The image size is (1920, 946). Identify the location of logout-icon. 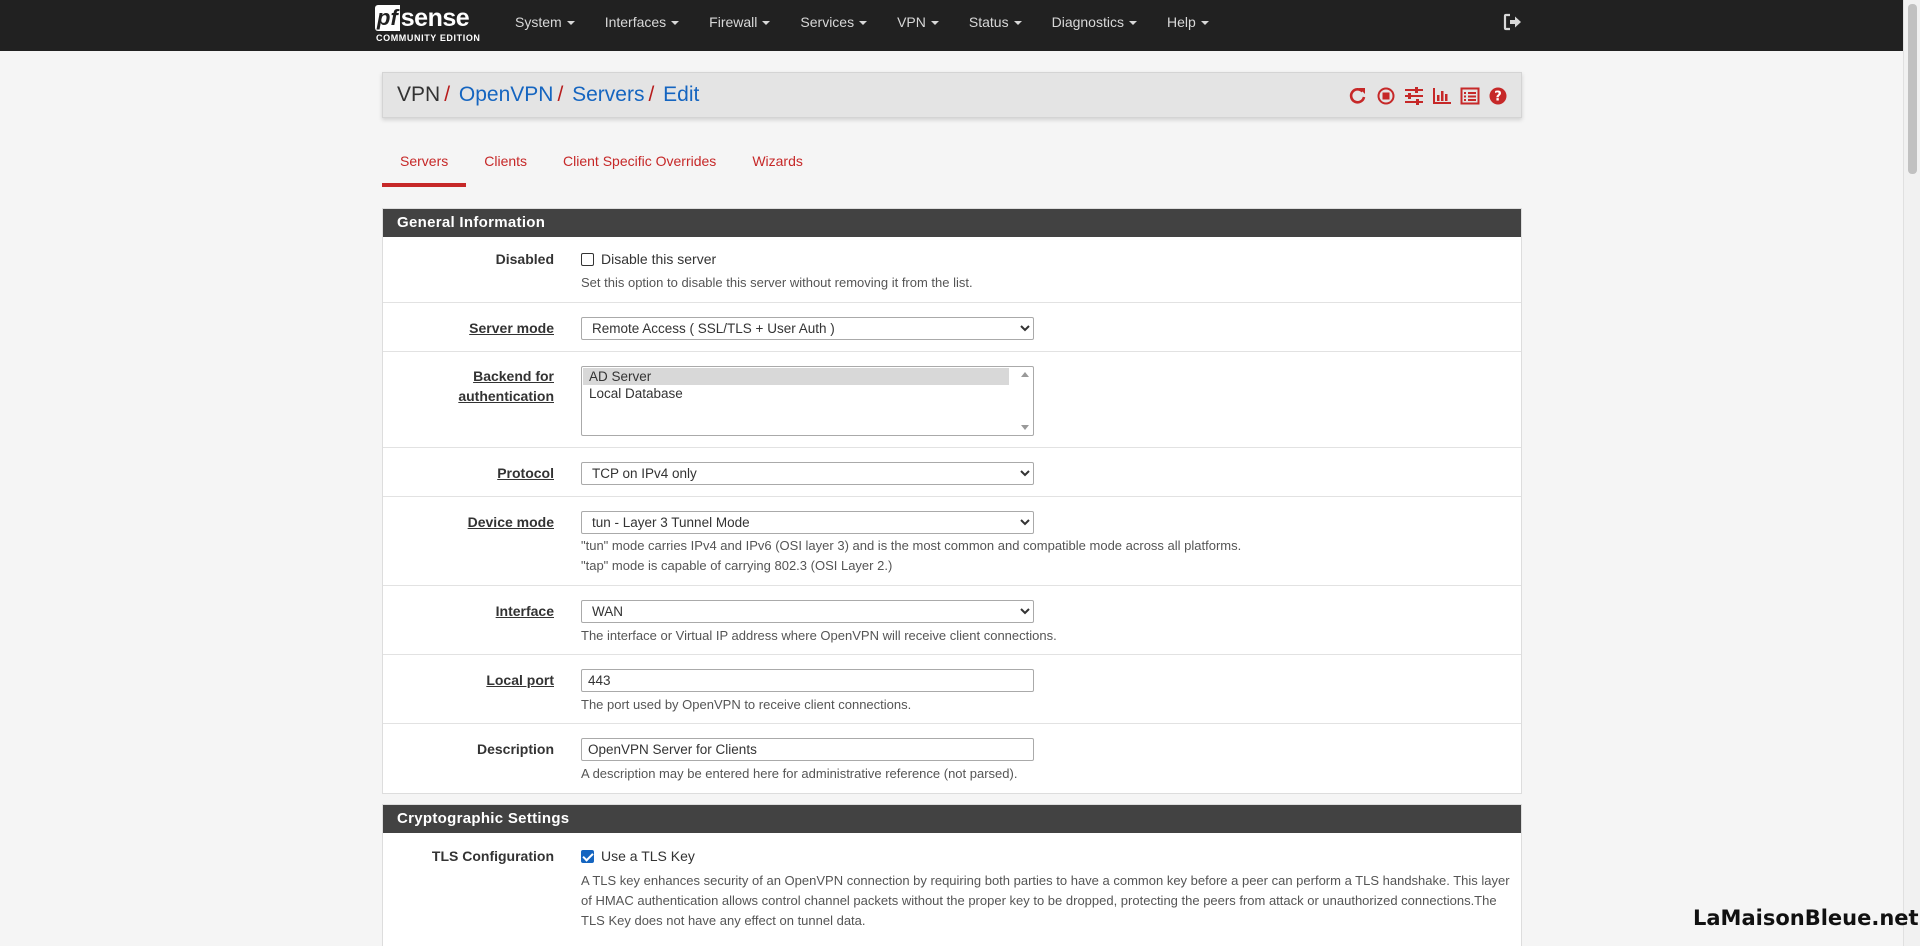
(1513, 22).